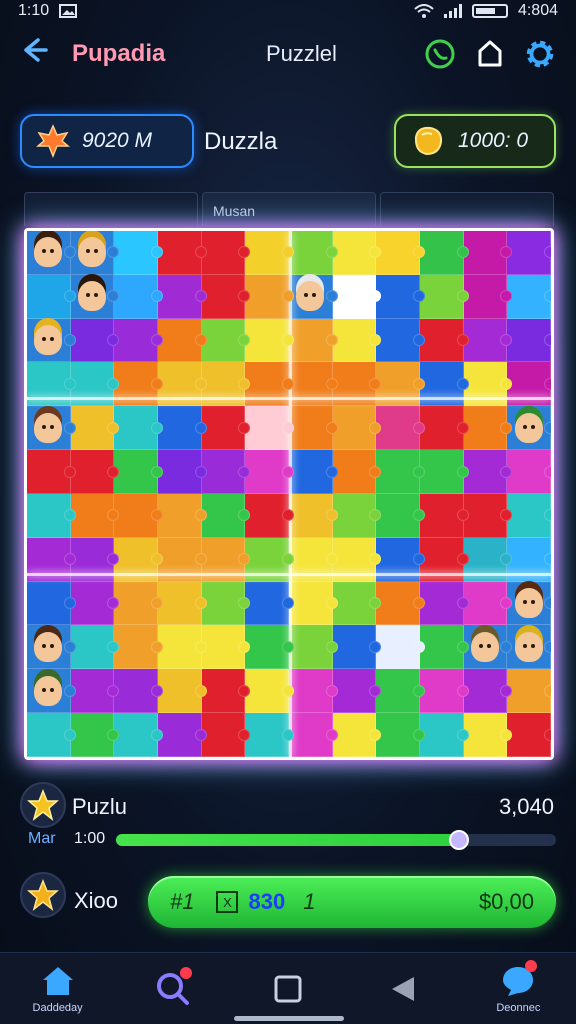 The width and height of the screenshot is (576, 1024). I want to click on star-button-icon, so click(43, 895).